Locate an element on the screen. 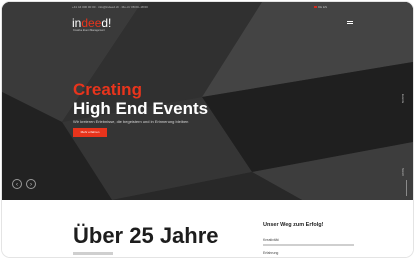 This screenshot has height=259, width=416. cta-button: Mehr erfahren is located at coordinates (90, 132).